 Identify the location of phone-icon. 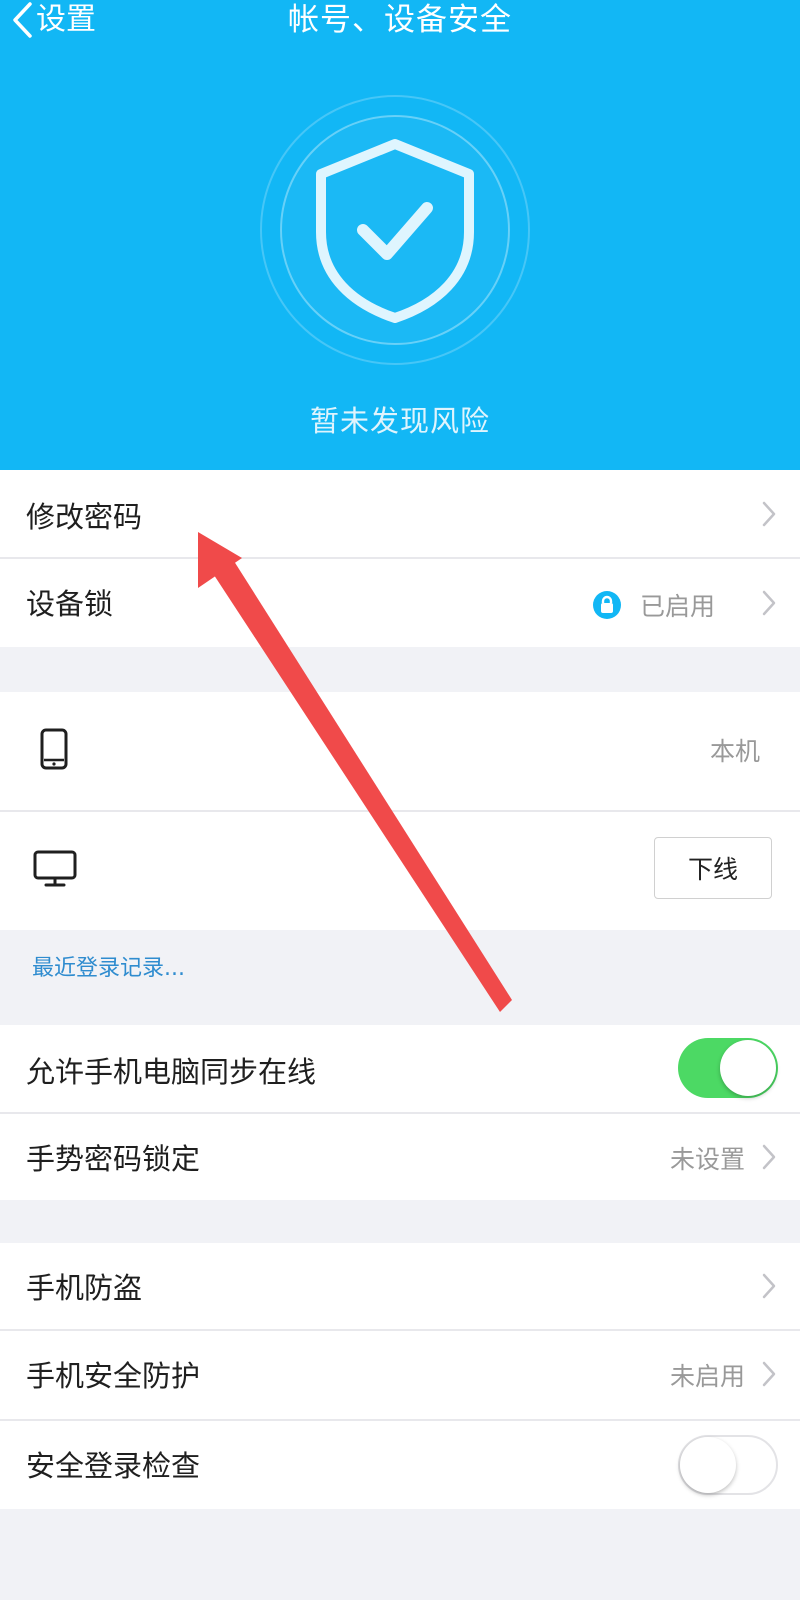
(54, 751).